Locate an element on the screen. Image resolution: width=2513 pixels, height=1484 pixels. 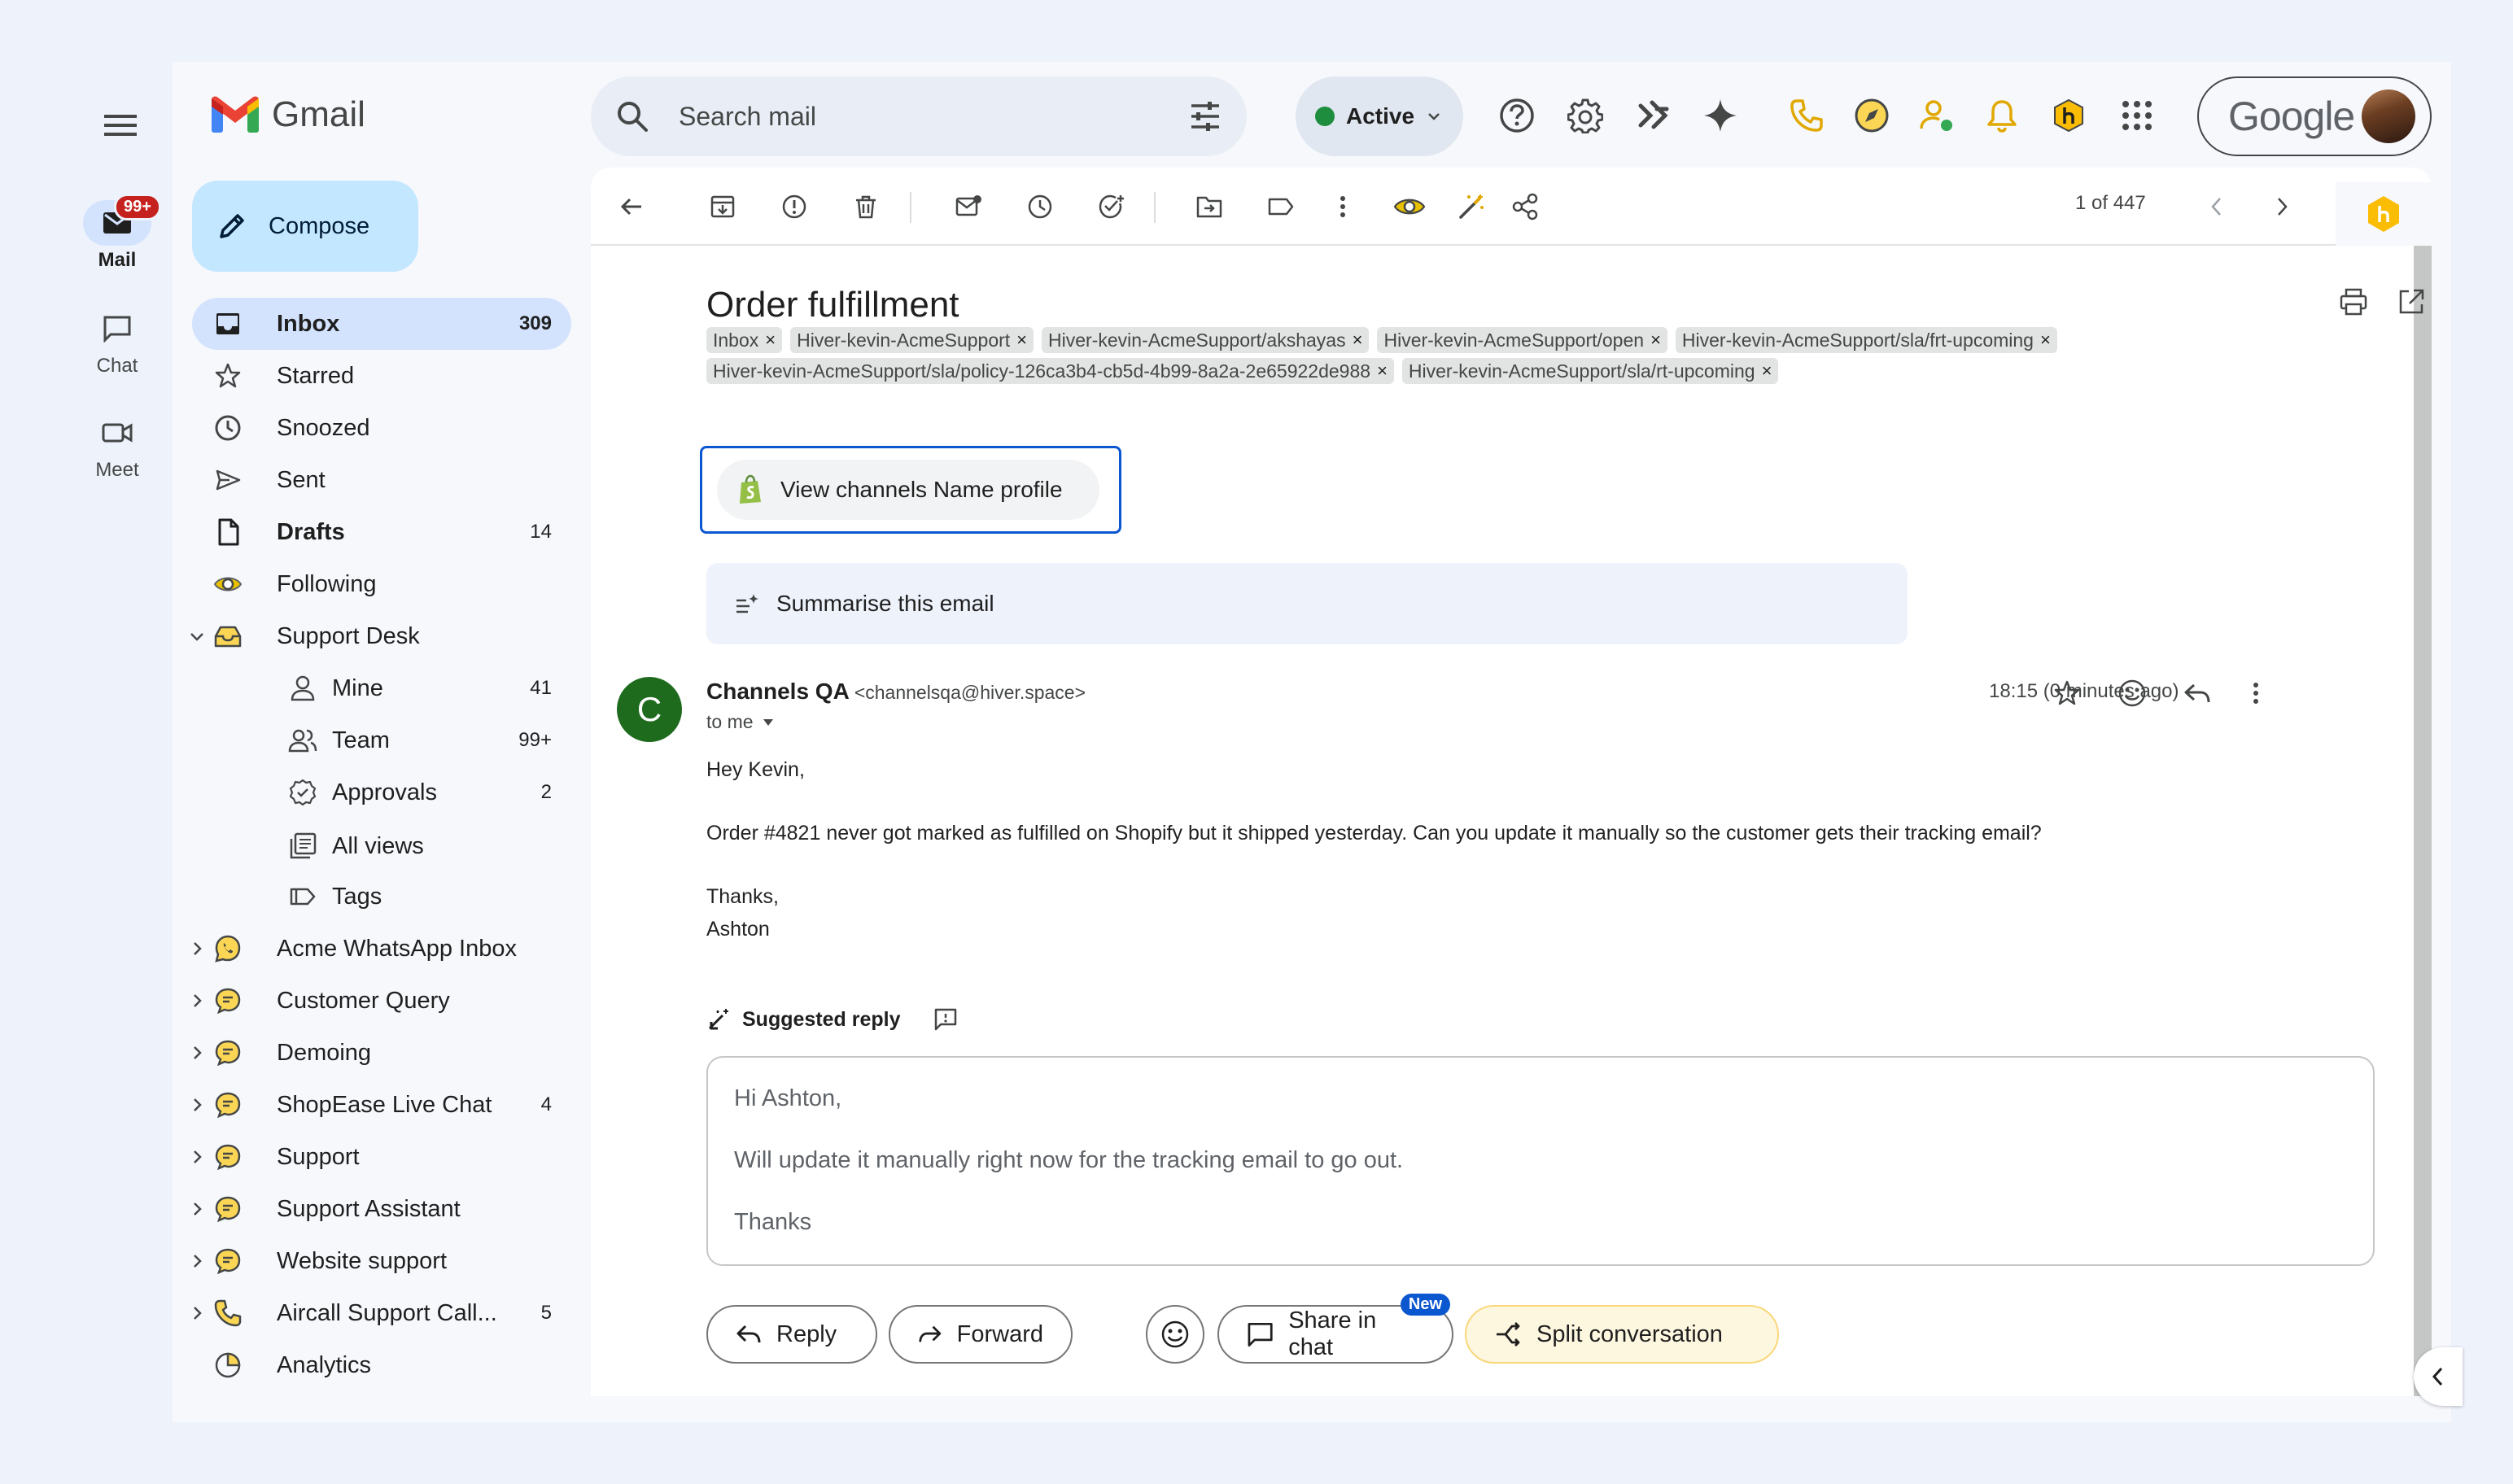
inbox-icon is located at coordinates (228, 324).